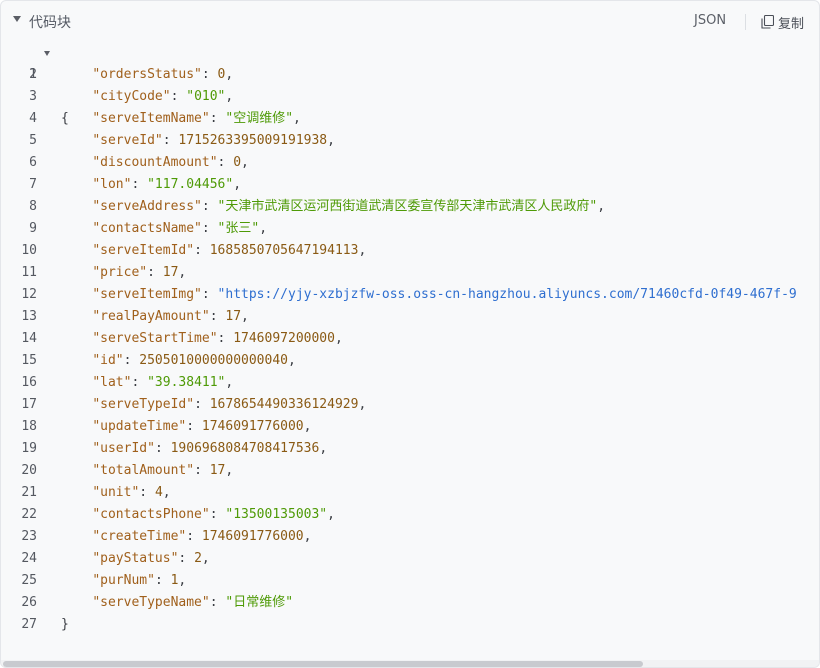  Describe the element at coordinates (33, 184) in the screenshot. I see `line-number: 7` at that location.